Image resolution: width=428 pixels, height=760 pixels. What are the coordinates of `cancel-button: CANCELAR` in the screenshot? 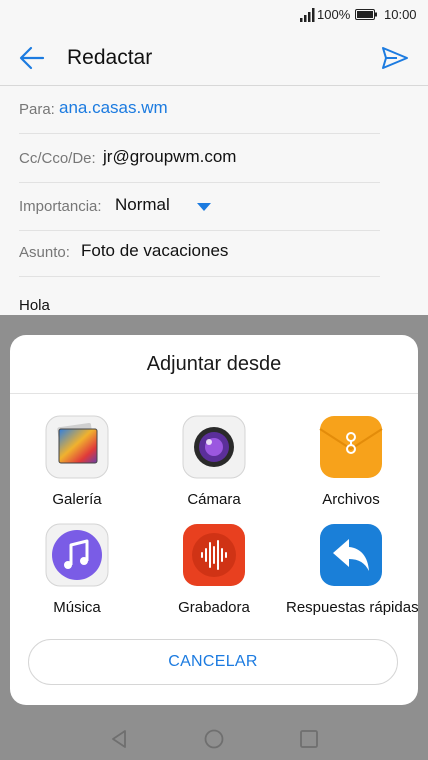 It's located at (213, 662).